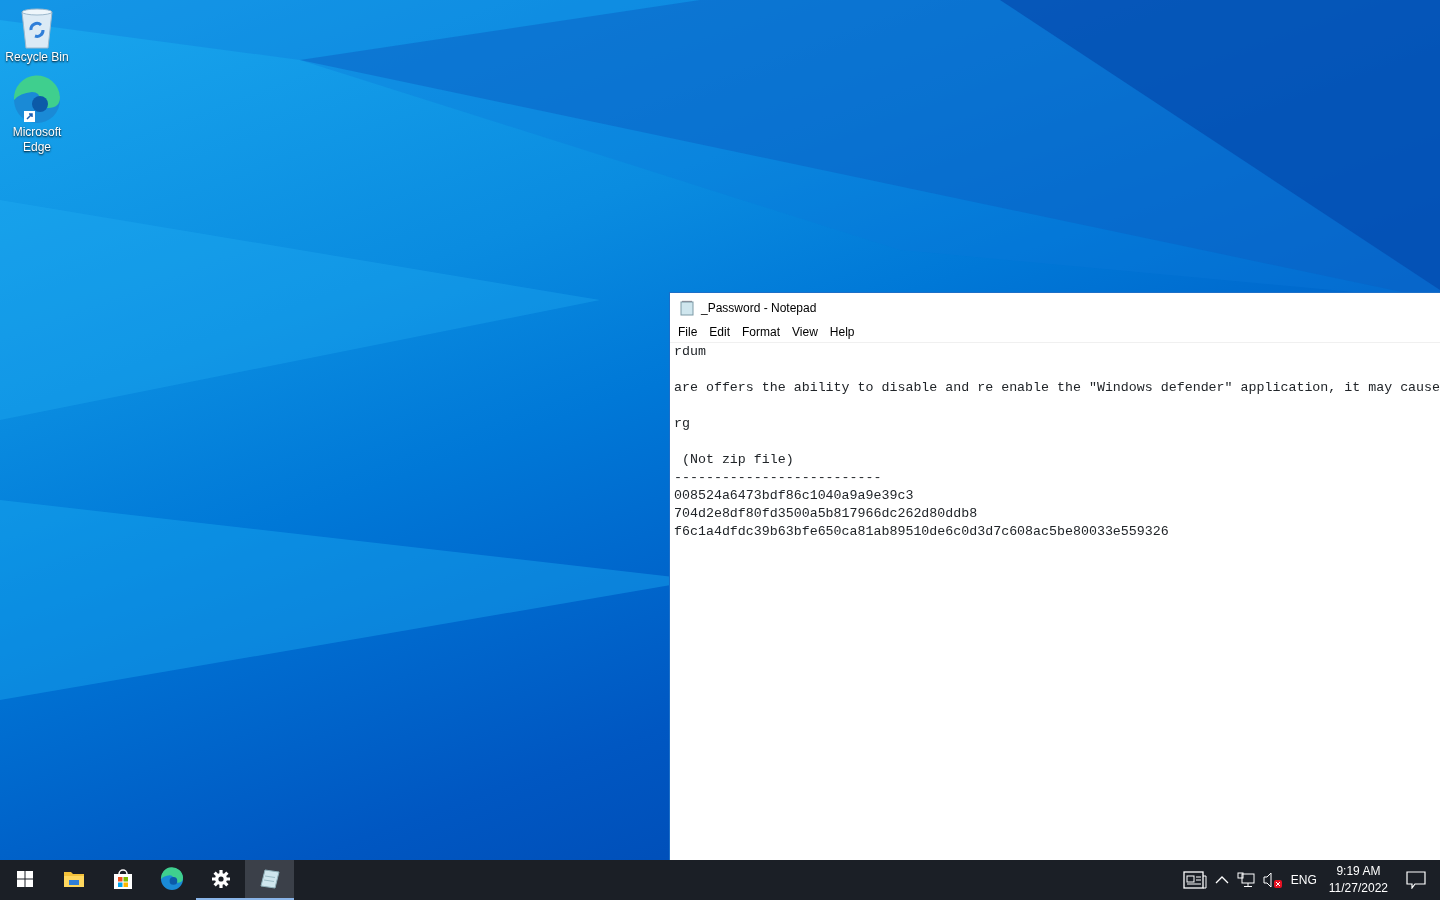  Describe the element at coordinates (805, 332) in the screenshot. I see `menu-item: View` at that location.